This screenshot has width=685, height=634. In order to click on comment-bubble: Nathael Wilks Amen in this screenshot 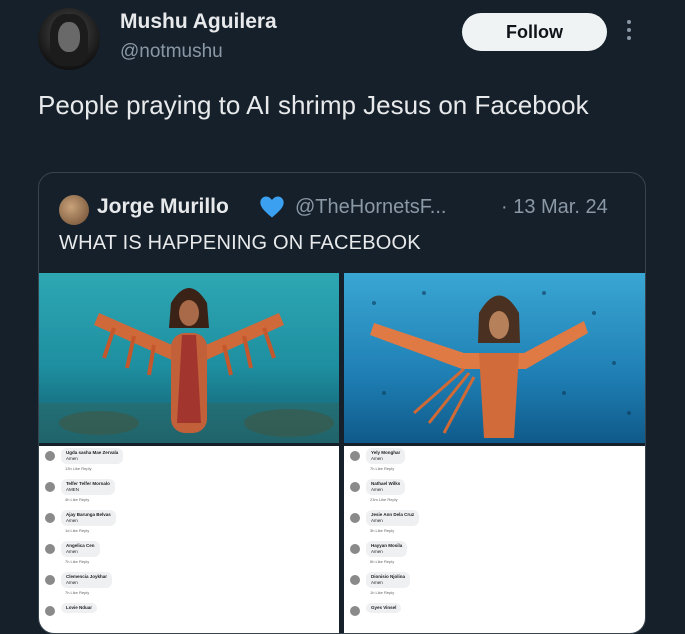, I will do `click(386, 487)`.